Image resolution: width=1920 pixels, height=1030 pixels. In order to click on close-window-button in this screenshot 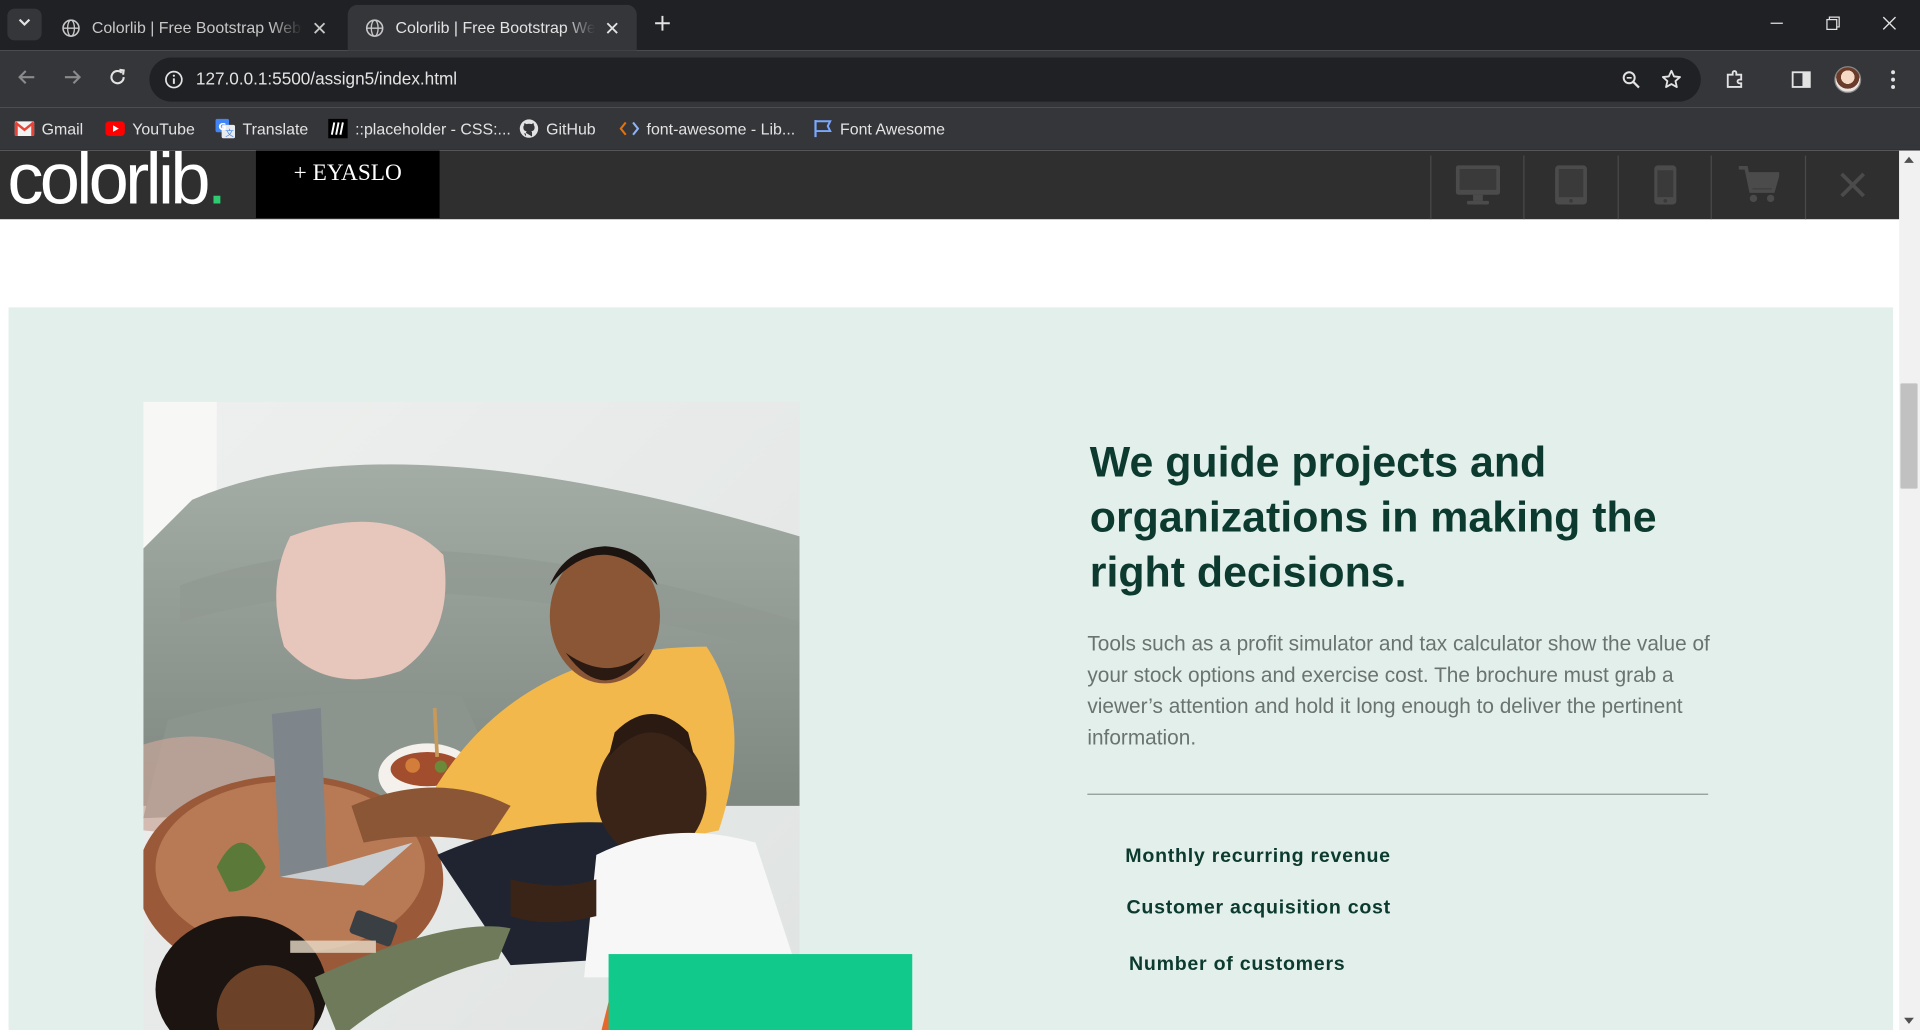, I will do `click(1889, 25)`.